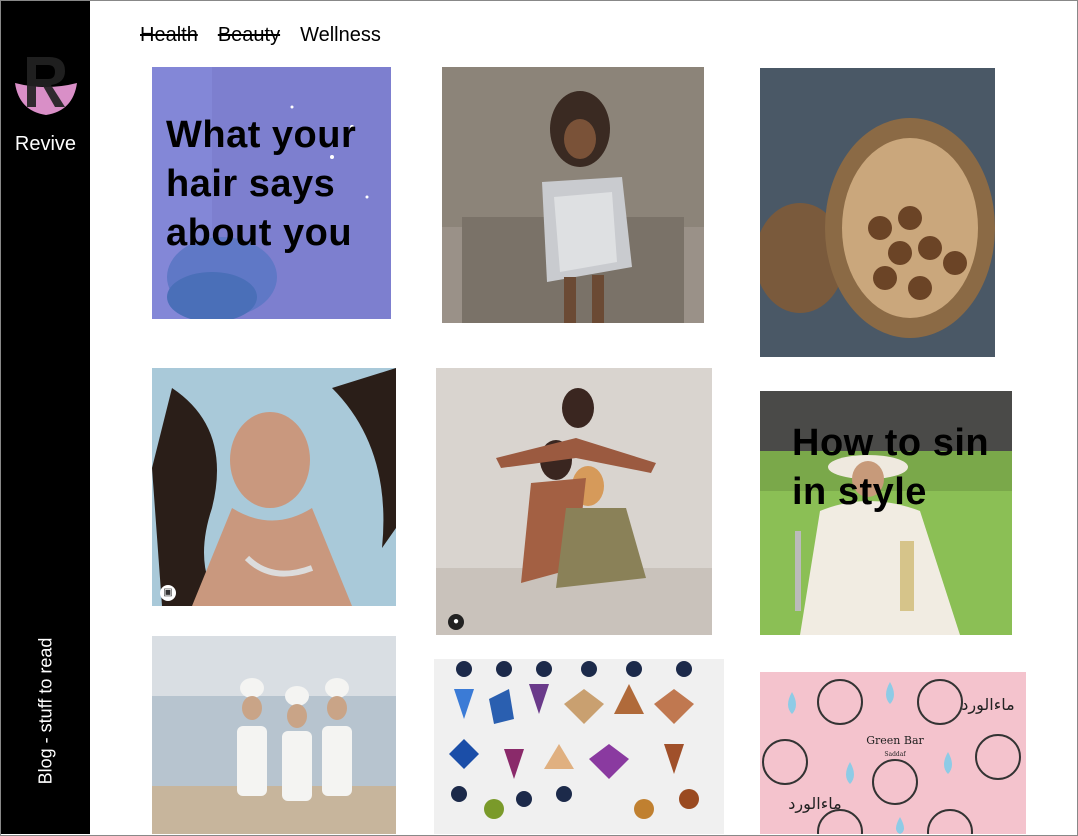 The image size is (1078, 836). I want to click on brand-name: Revive, so click(45, 144).